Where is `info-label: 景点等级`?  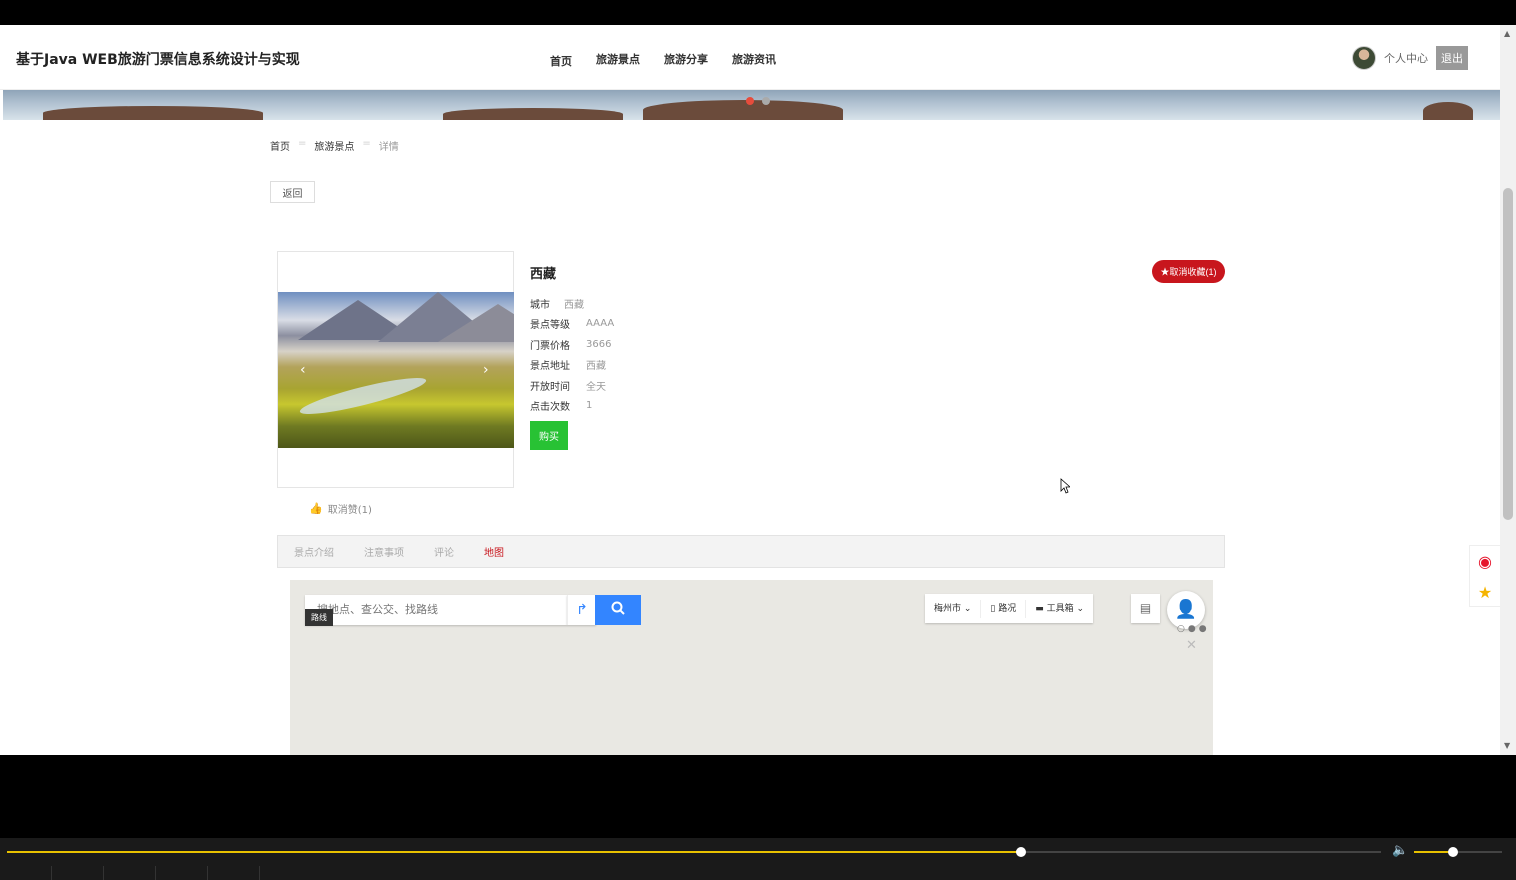 info-label: 景点等级 is located at coordinates (550, 326).